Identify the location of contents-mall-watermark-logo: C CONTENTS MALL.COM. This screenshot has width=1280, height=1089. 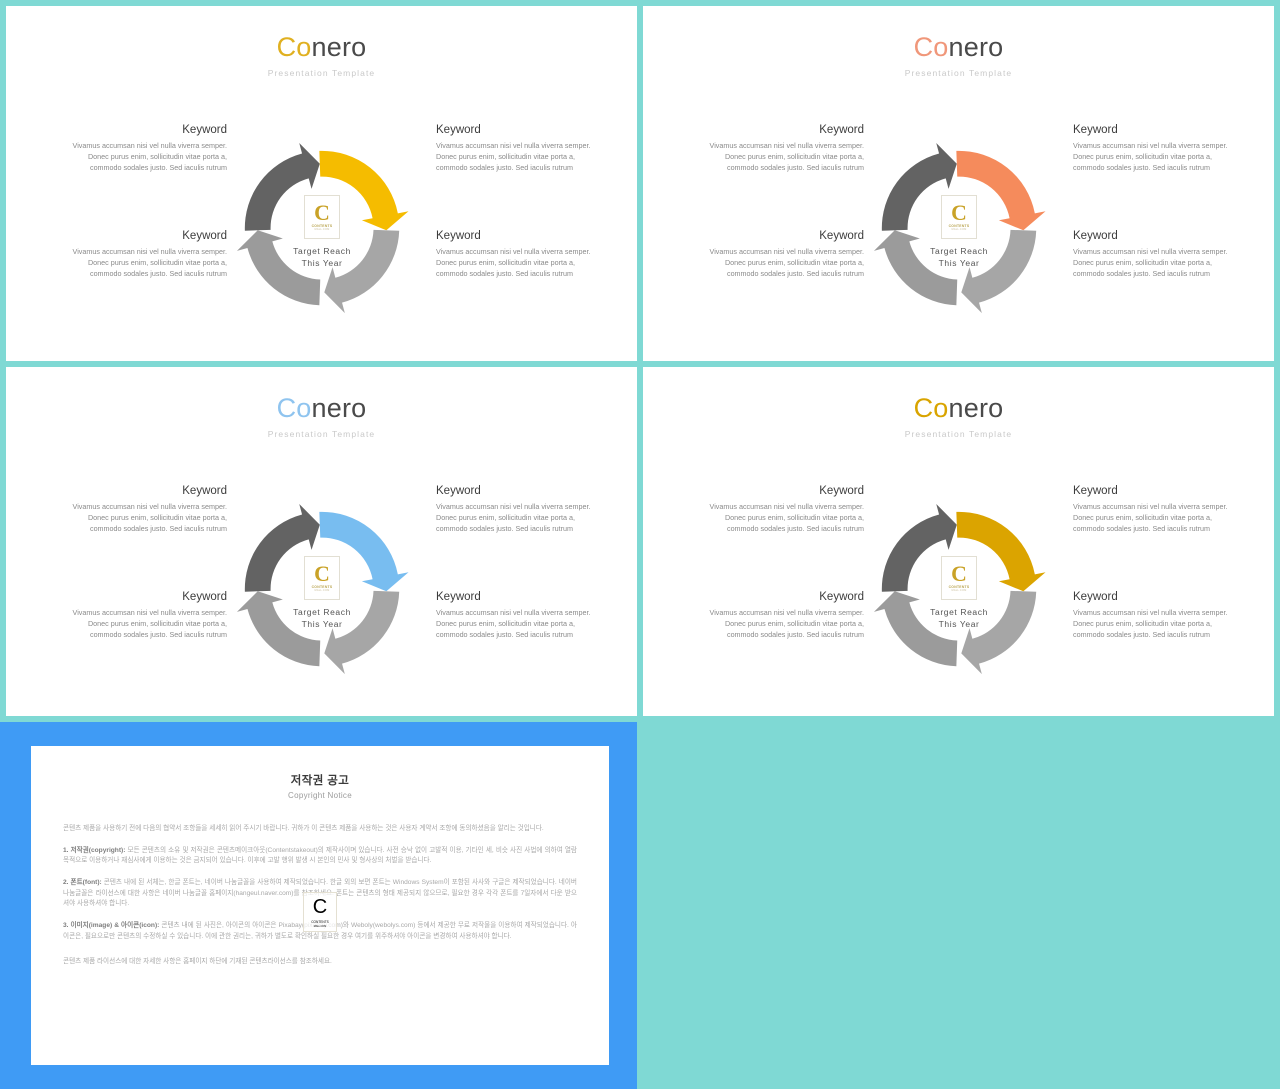
(320, 912).